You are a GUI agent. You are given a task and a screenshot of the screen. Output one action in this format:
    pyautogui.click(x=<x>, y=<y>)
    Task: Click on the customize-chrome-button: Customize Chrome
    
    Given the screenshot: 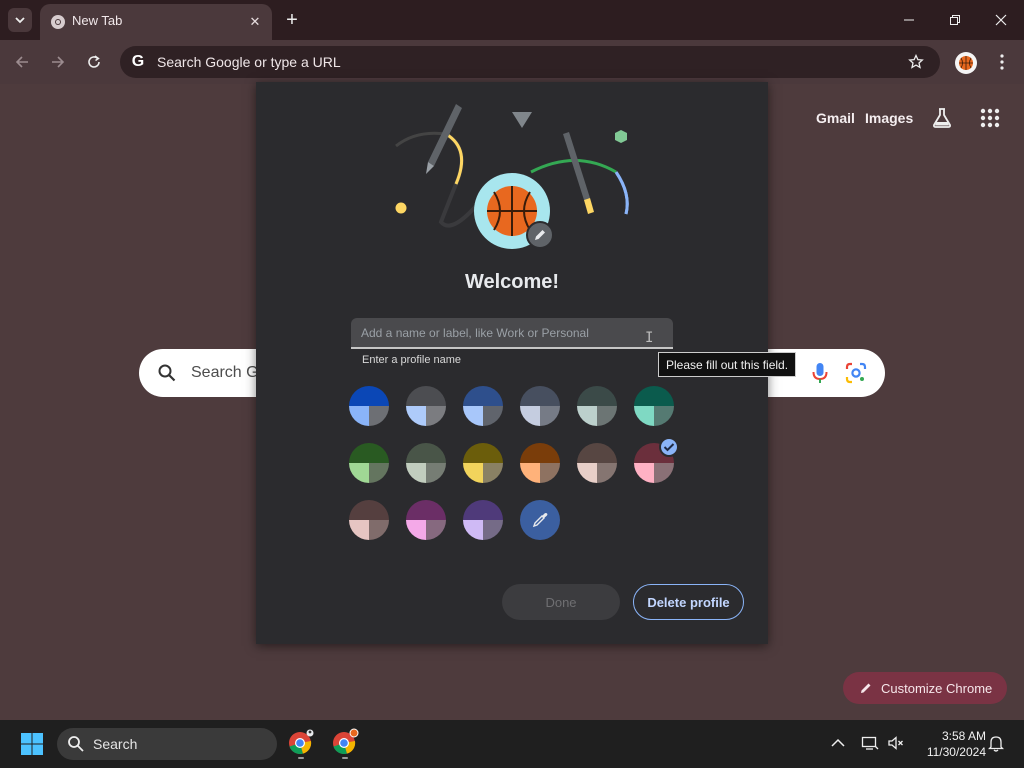 What is the action you would take?
    pyautogui.click(x=925, y=688)
    